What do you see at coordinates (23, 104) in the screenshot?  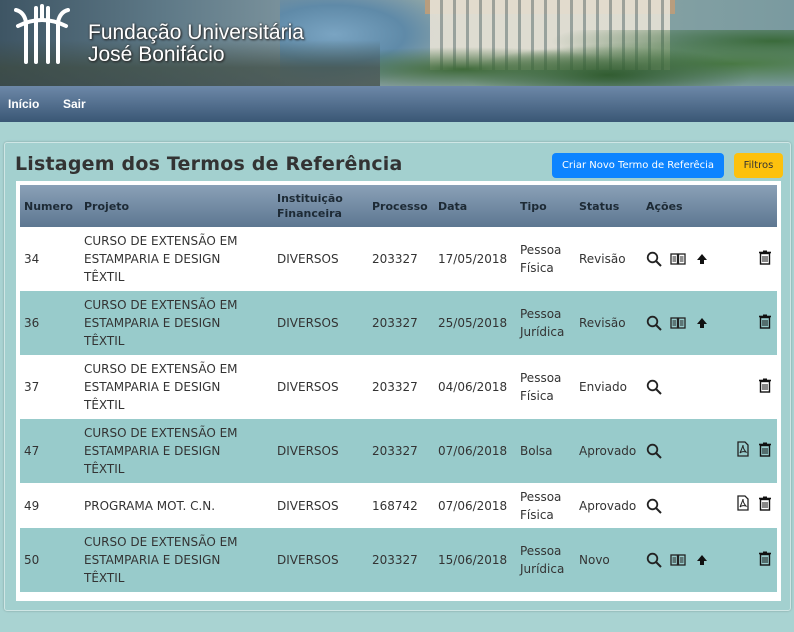 I see `nav-home-link: Início` at bounding box center [23, 104].